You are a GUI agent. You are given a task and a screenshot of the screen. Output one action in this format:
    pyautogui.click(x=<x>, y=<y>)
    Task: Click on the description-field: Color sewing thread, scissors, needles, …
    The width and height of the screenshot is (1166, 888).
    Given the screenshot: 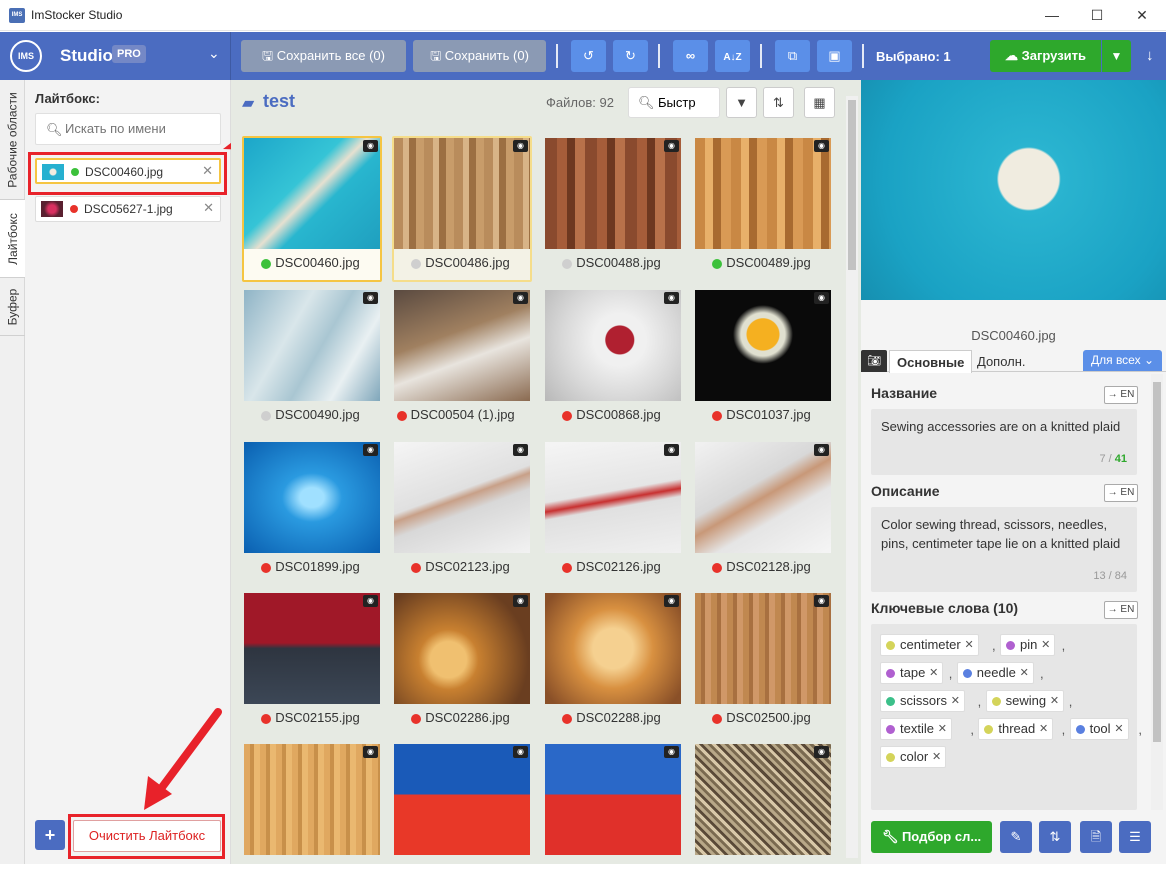 What is the action you would take?
    pyautogui.click(x=1004, y=549)
    